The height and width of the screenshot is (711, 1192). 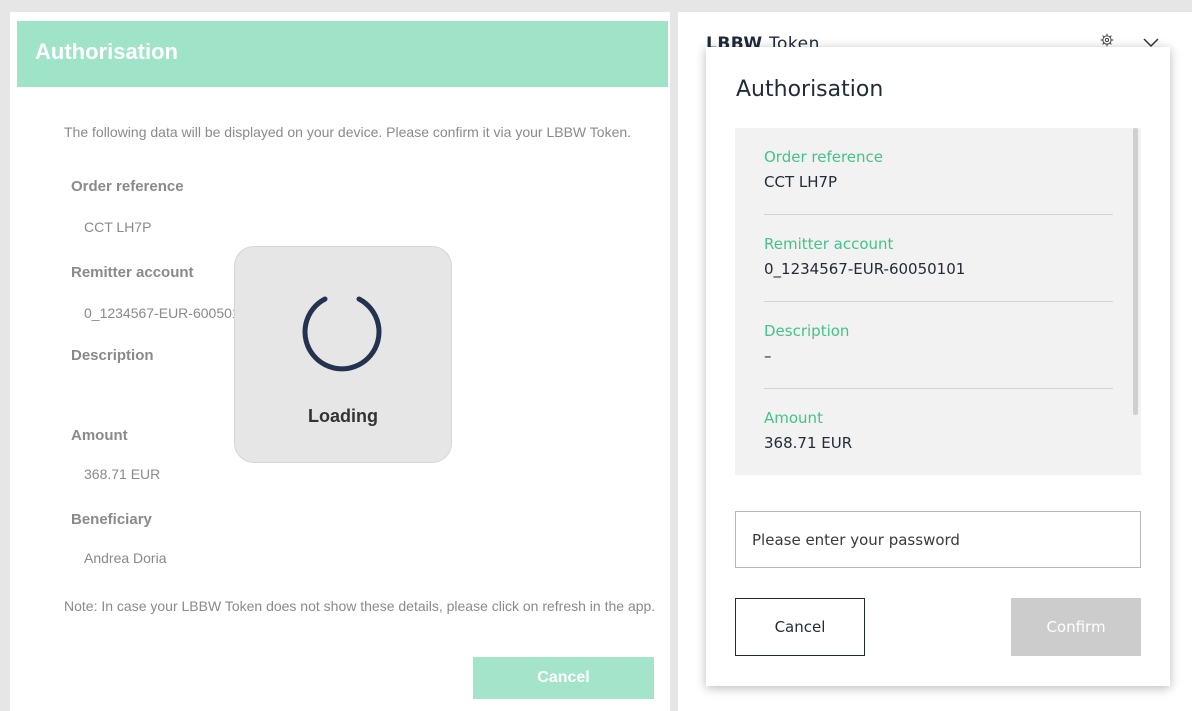 I want to click on gear-icon, so click(x=1107, y=40).